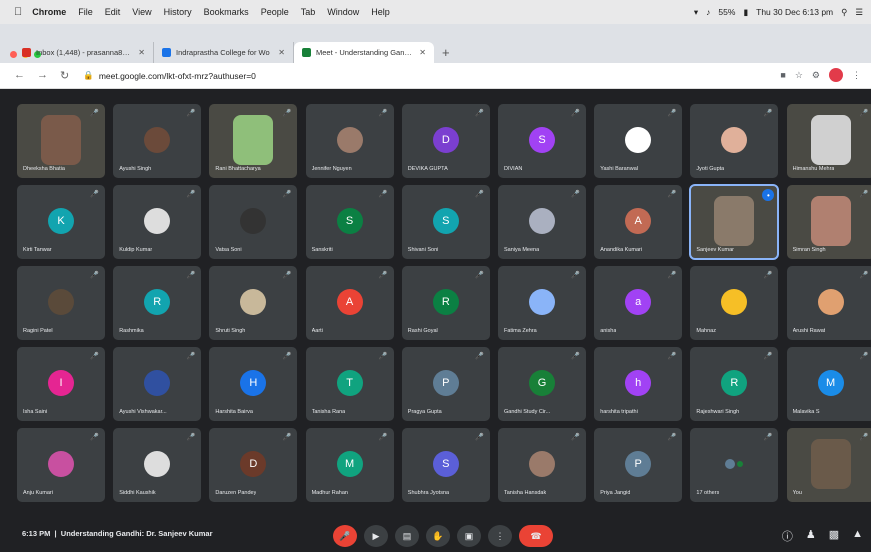  Describe the element at coordinates (542, 384) in the screenshot. I see `participant-tile: G Gandhi Study Cir... 🎤` at that location.